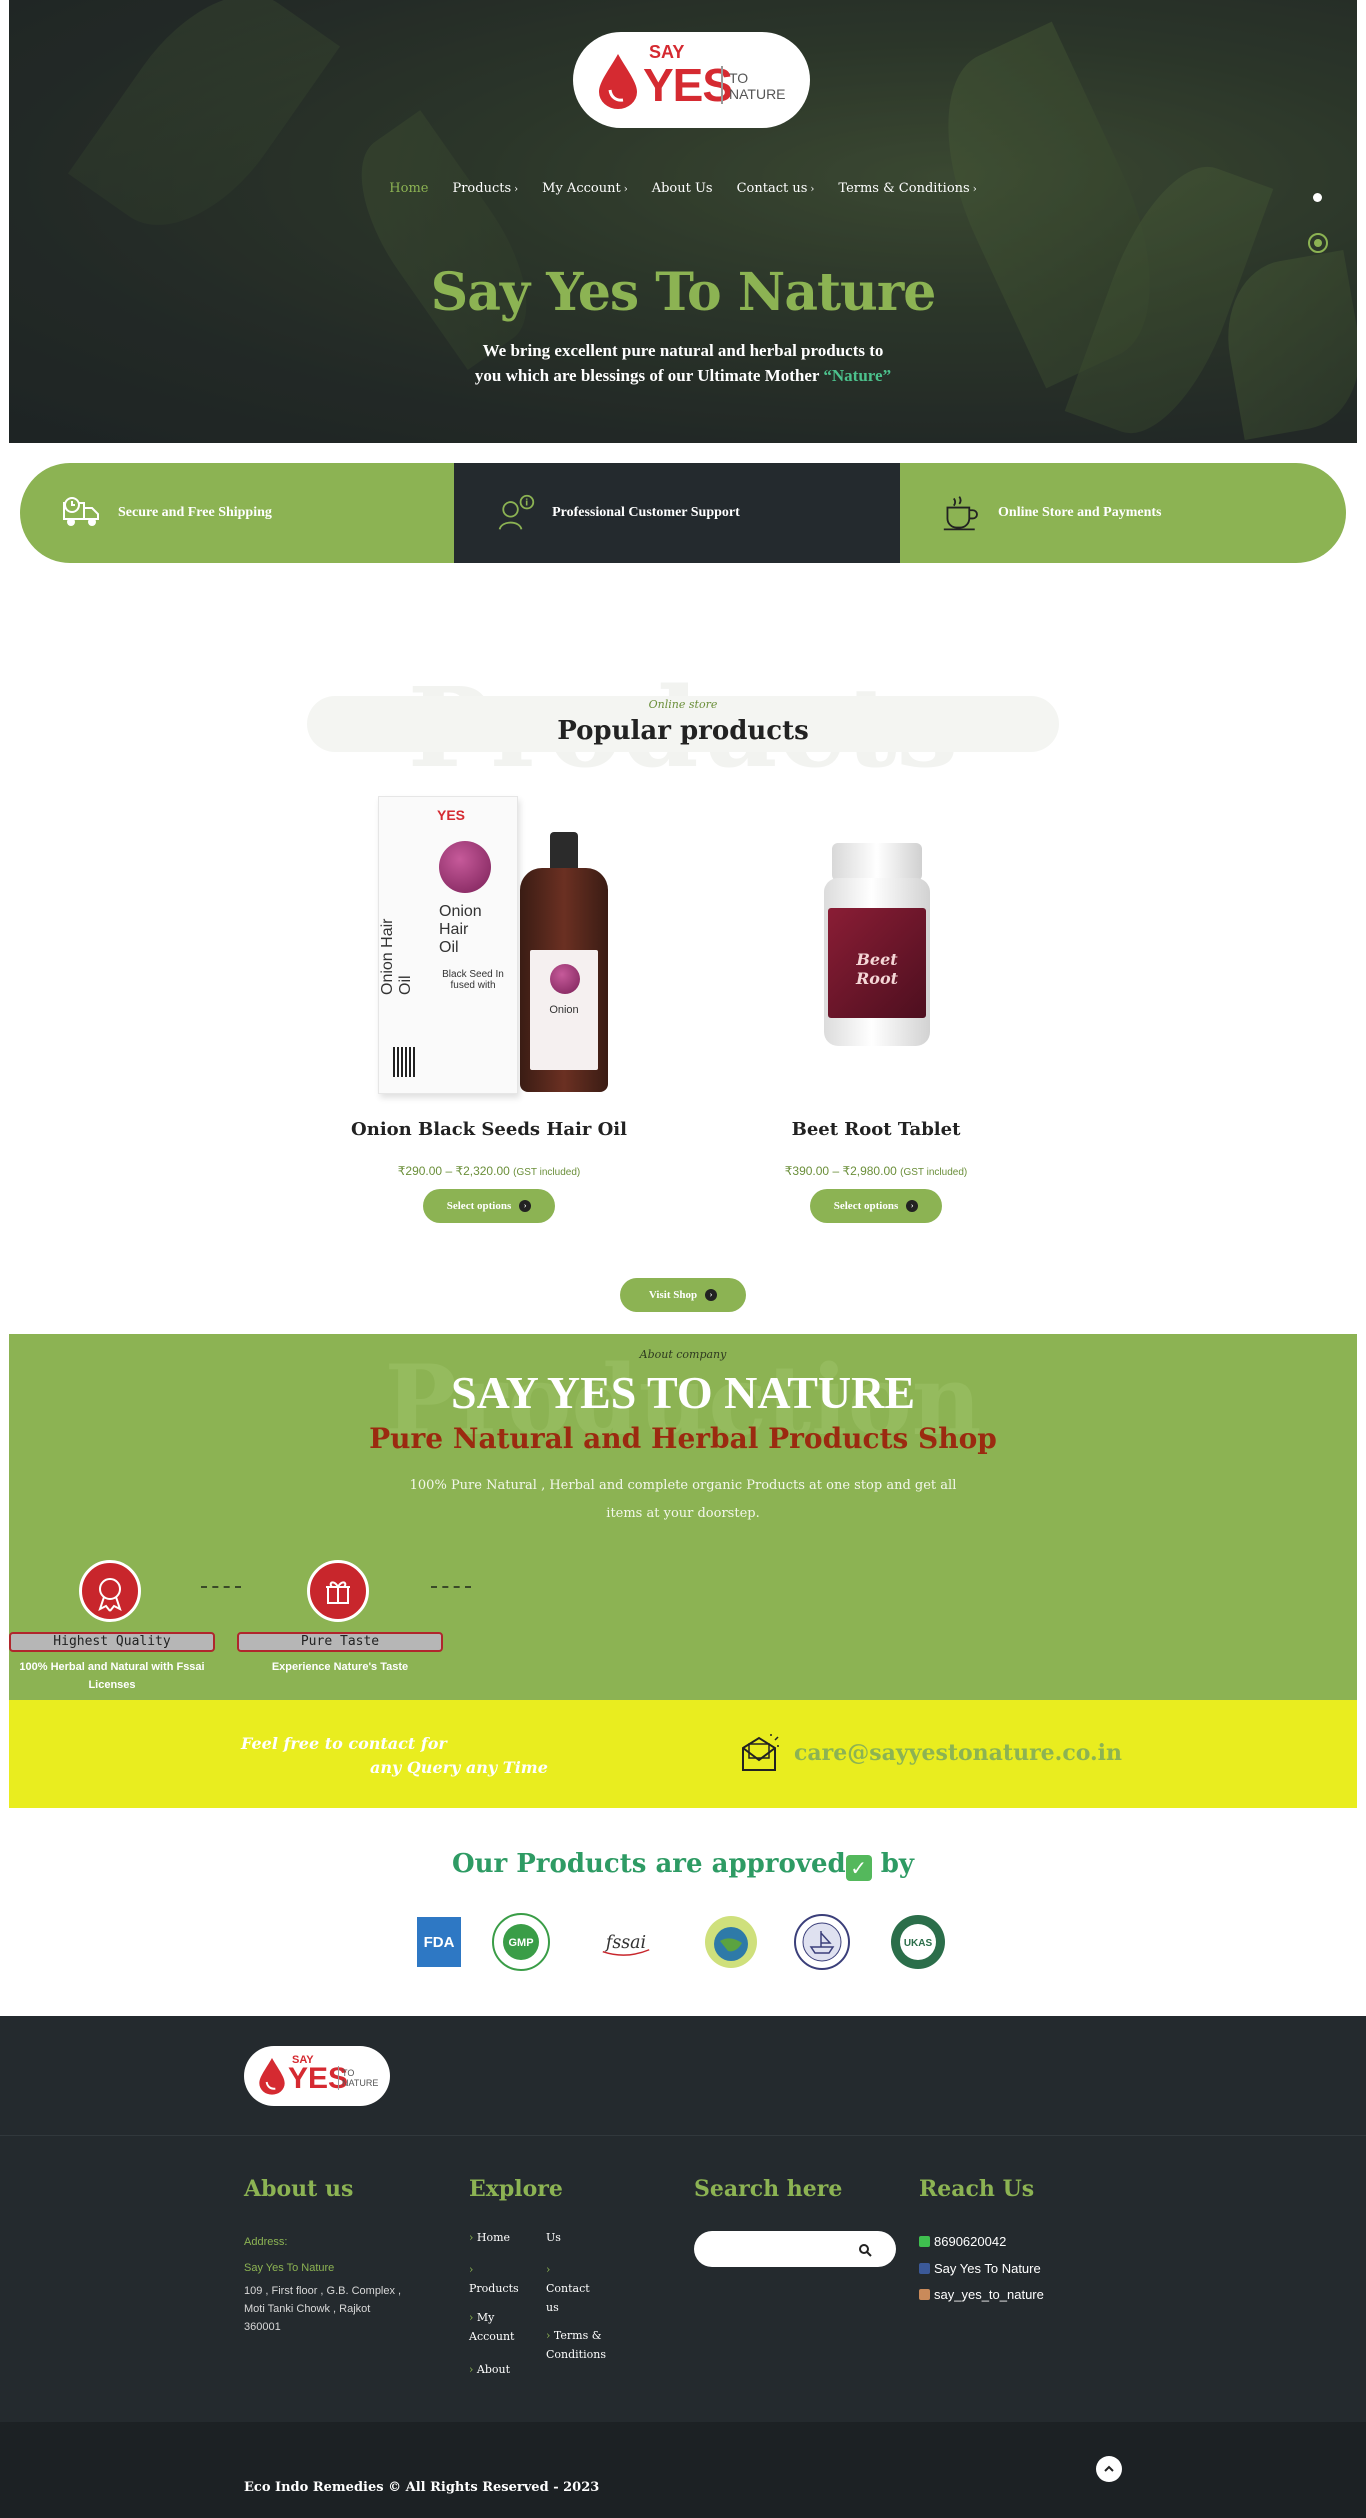 The width and height of the screenshot is (1366, 2518). Describe the element at coordinates (585, 188) in the screenshot. I see `nav-my-account: My Account ›` at that location.